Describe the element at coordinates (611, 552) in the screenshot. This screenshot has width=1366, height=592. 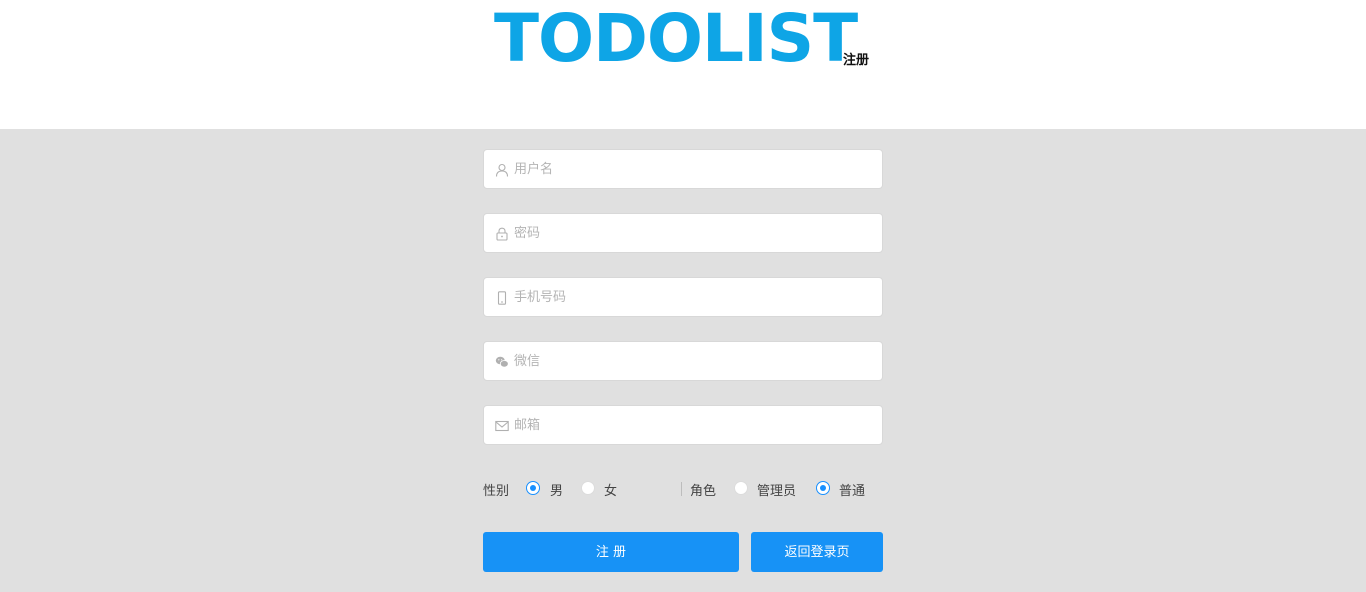
I see `register-button: 注 册` at that location.